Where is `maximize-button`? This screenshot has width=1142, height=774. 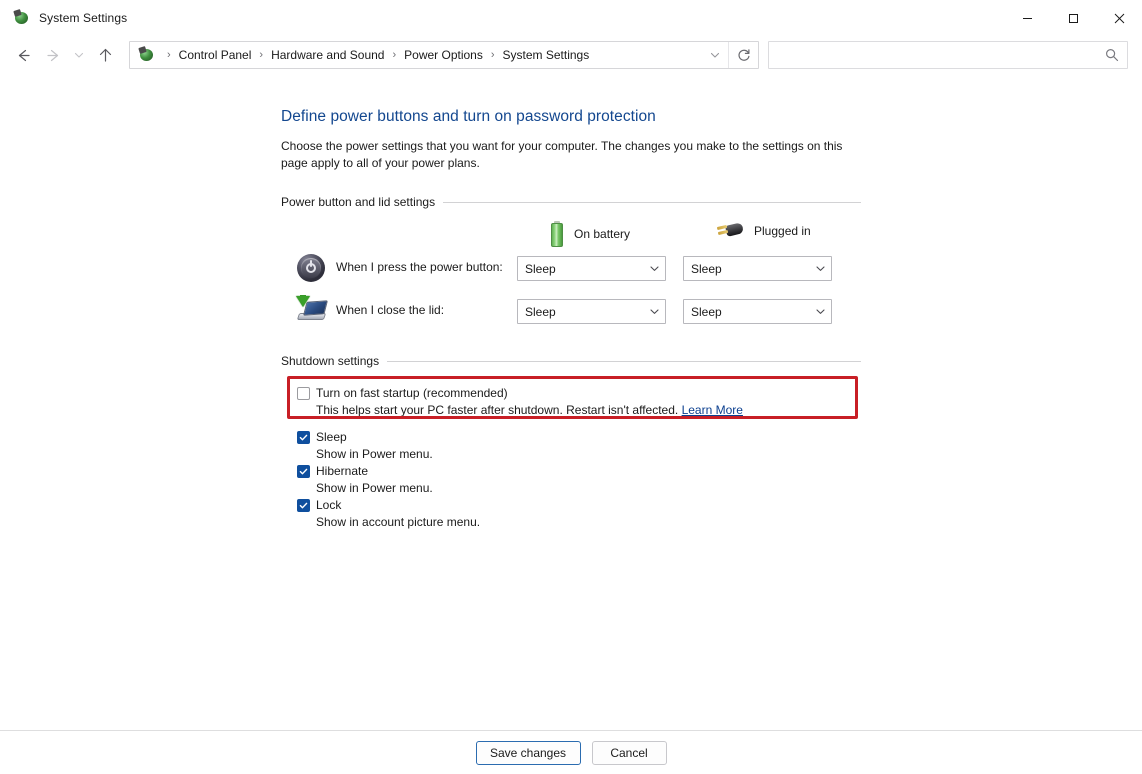 maximize-button is located at coordinates (1073, 18).